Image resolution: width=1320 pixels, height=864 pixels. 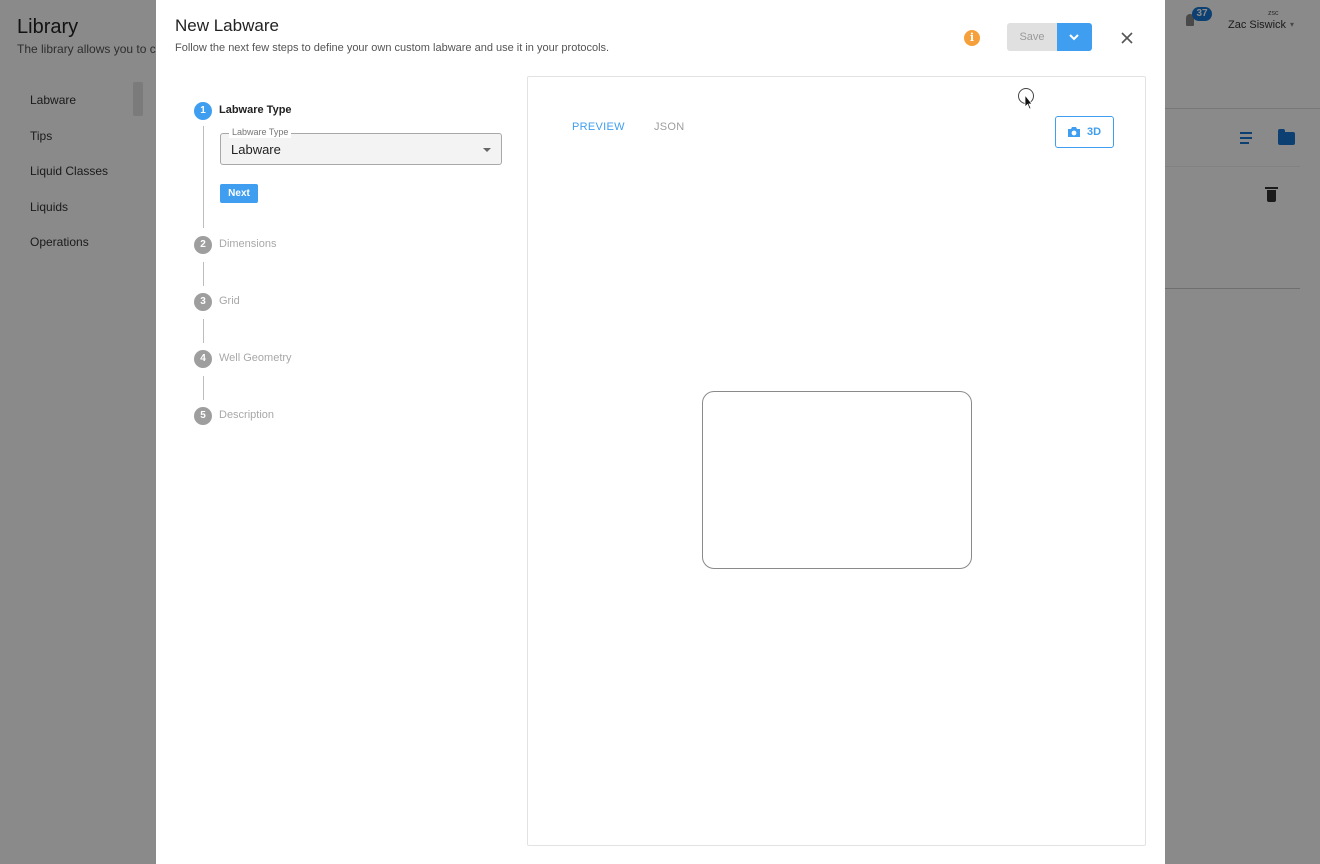 What do you see at coordinates (255, 110) in the screenshot?
I see `step-label: Labware Type` at bounding box center [255, 110].